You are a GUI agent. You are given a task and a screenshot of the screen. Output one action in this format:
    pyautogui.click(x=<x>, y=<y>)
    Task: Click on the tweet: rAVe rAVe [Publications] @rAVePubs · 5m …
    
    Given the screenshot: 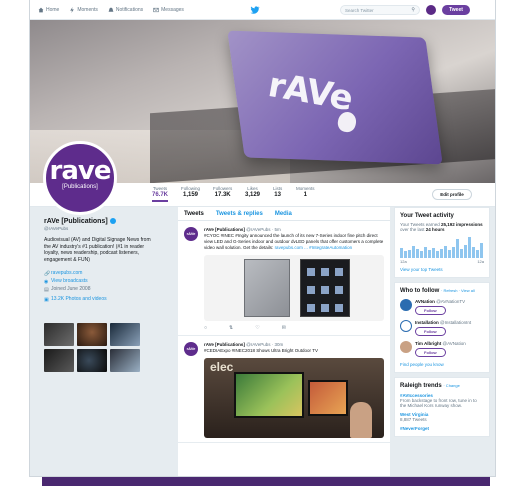 What is the action you would take?
    pyautogui.click(x=284, y=278)
    